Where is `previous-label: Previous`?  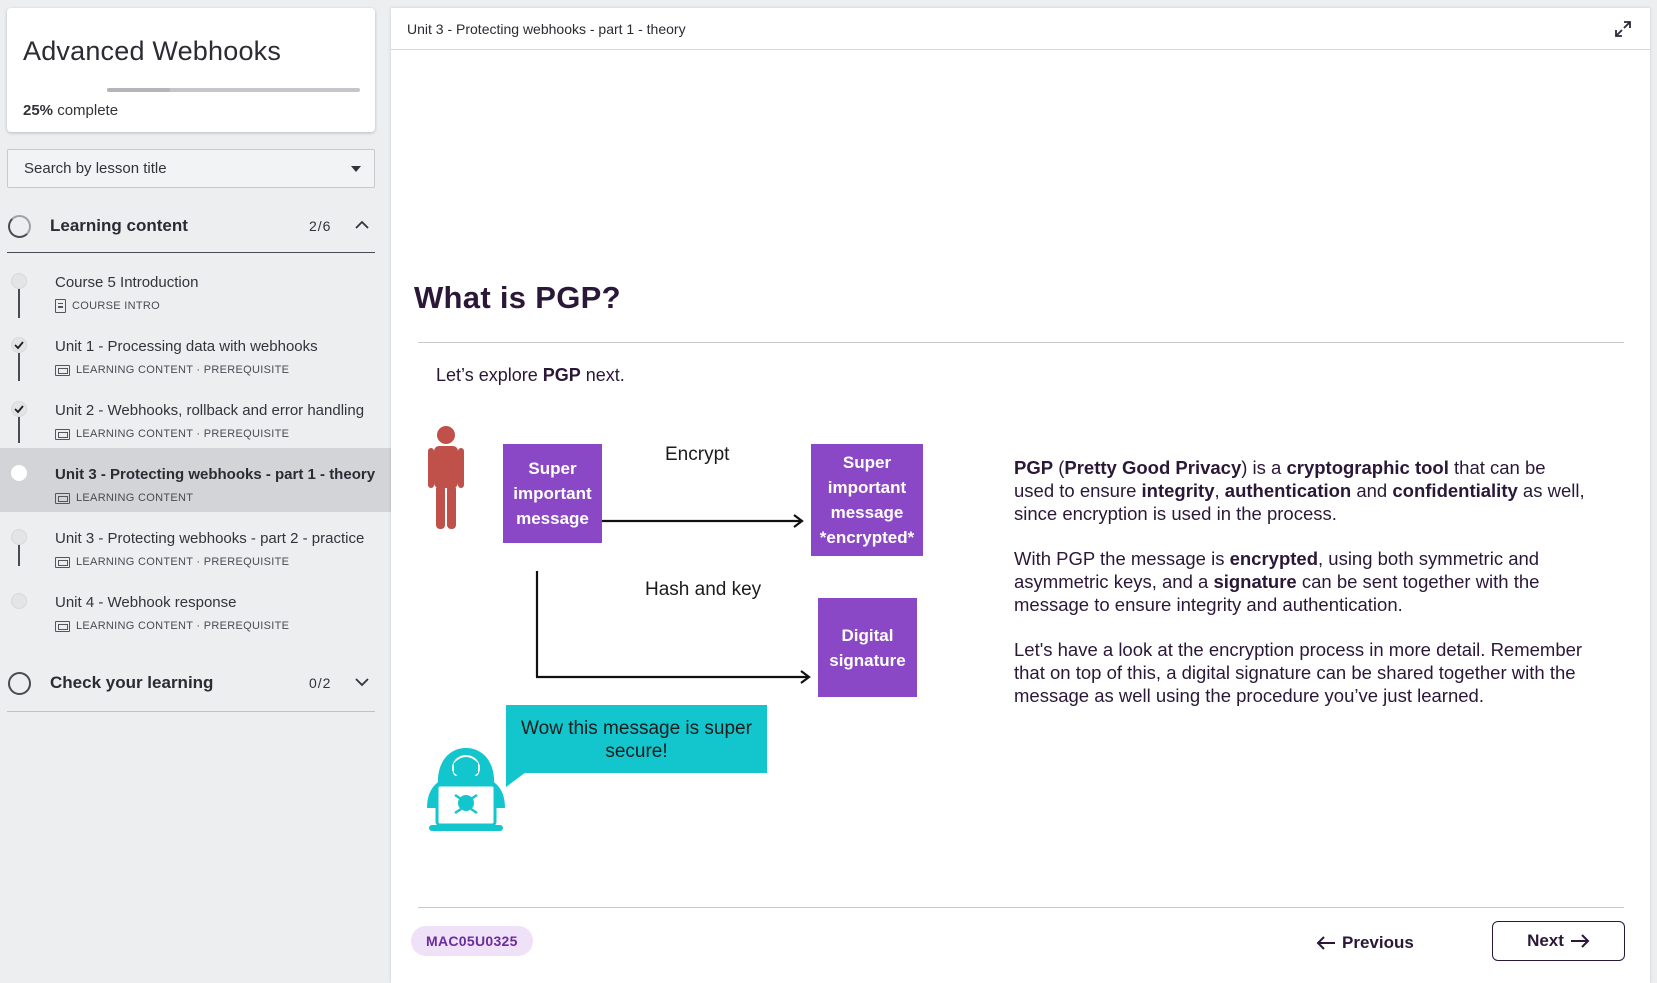
previous-label: Previous is located at coordinates (1378, 942).